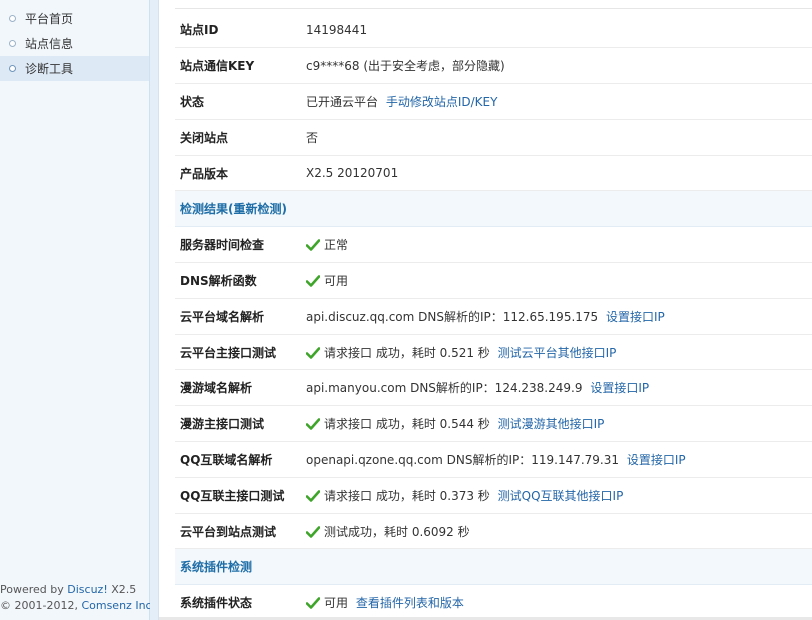 The image size is (812, 620). I want to click on sidebar-item-platform-home: 平台首页, so click(74, 18).